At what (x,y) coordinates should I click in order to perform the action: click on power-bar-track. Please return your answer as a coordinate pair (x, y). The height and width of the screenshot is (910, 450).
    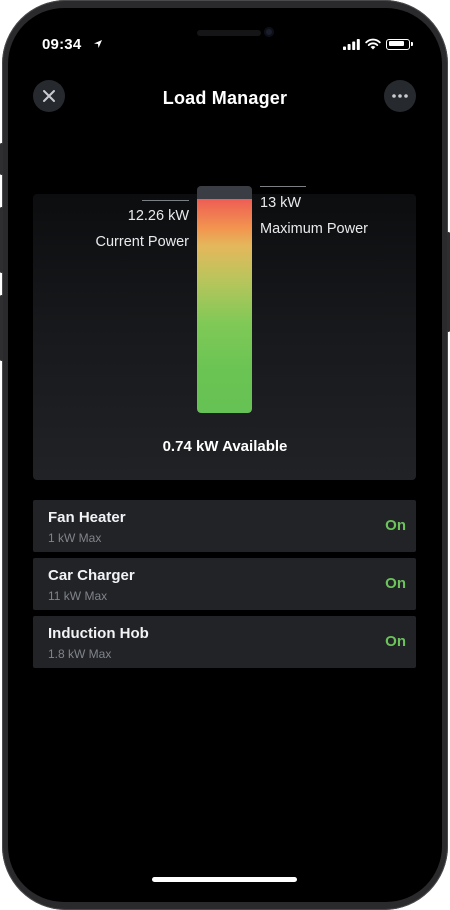
    Looking at the image, I should click on (224, 299).